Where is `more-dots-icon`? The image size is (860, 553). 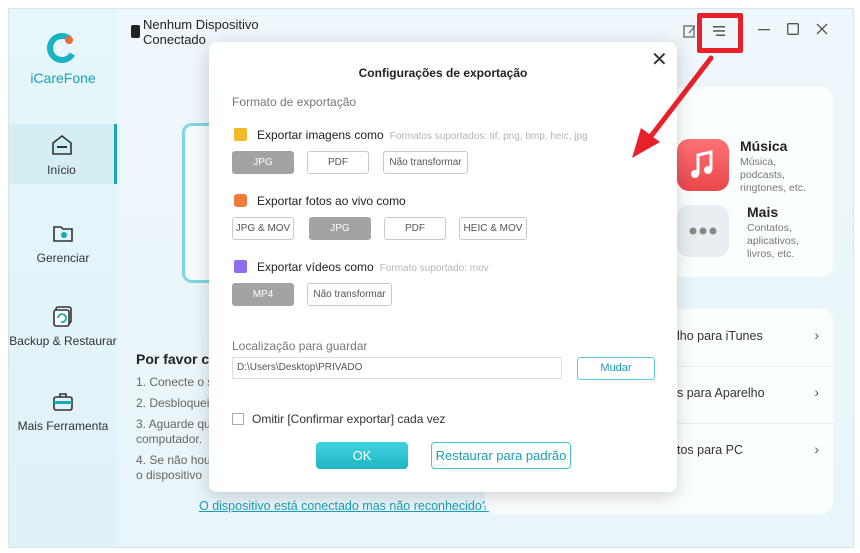
more-dots-icon is located at coordinates (703, 231).